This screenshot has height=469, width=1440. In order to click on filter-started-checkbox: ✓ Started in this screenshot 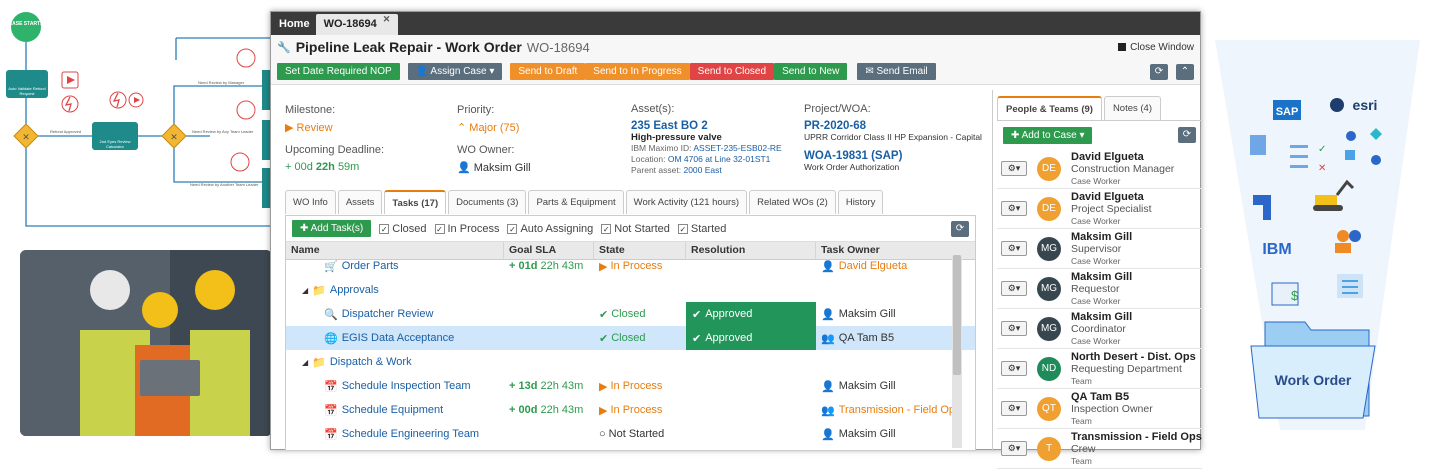, I will do `click(701, 229)`.